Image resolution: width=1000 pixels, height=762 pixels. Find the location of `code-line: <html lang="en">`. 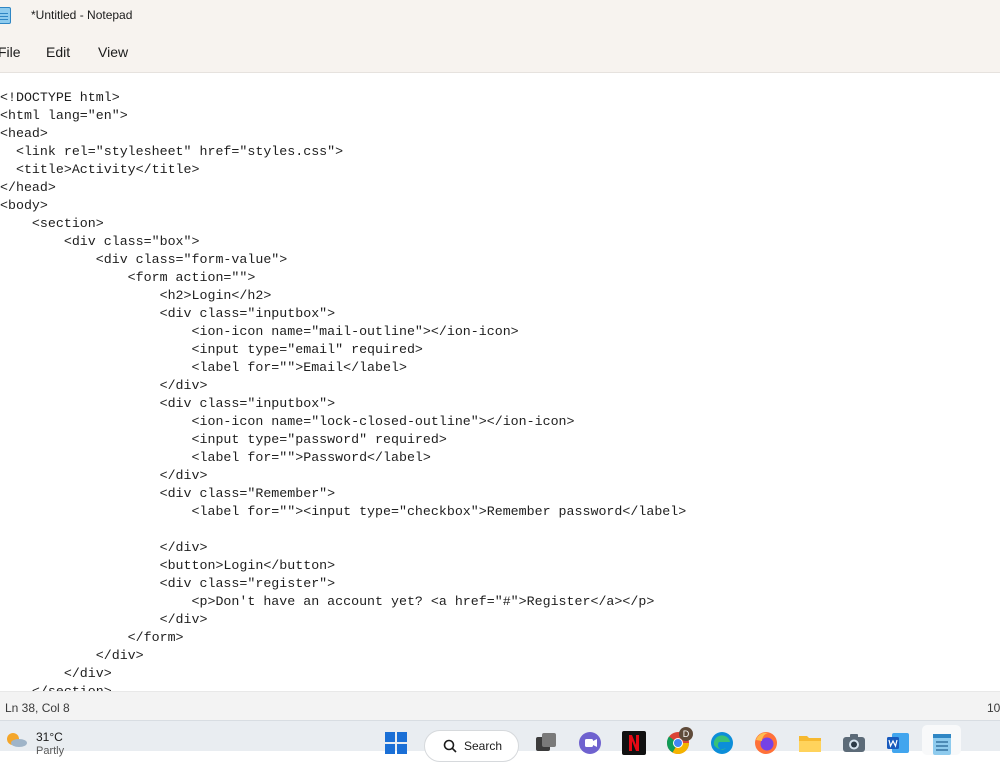

code-line: <html lang="en"> is located at coordinates (64, 115).